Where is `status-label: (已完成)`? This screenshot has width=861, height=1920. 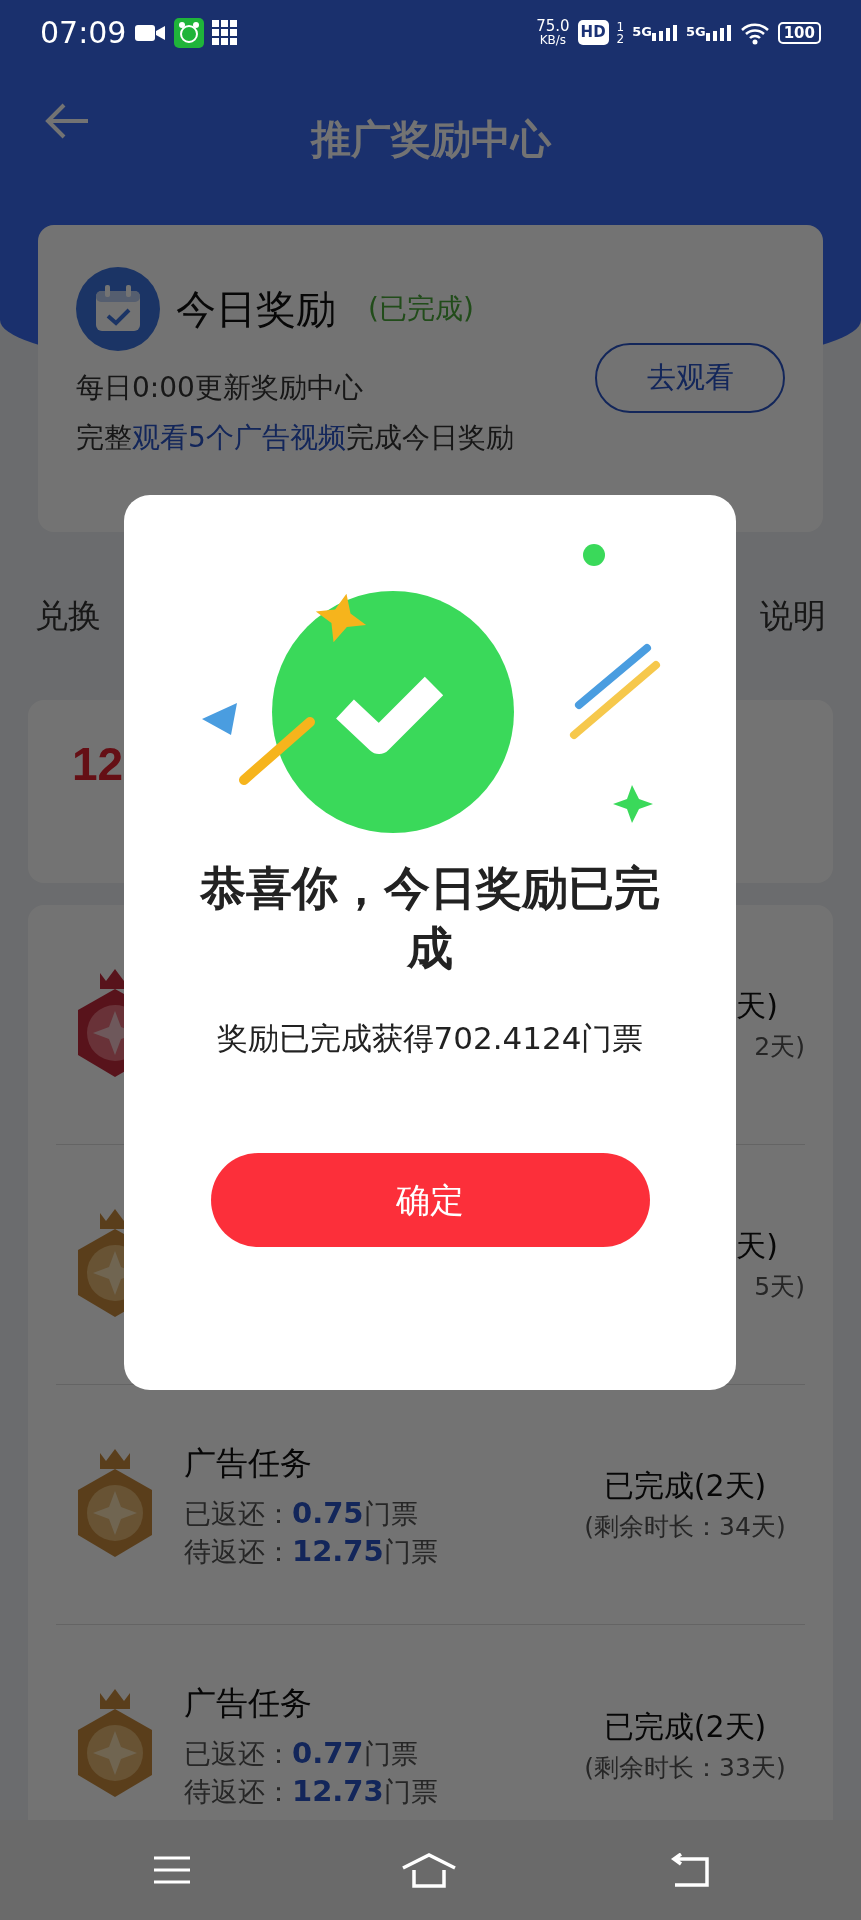
status-label: (已完成) is located at coordinates (421, 309).